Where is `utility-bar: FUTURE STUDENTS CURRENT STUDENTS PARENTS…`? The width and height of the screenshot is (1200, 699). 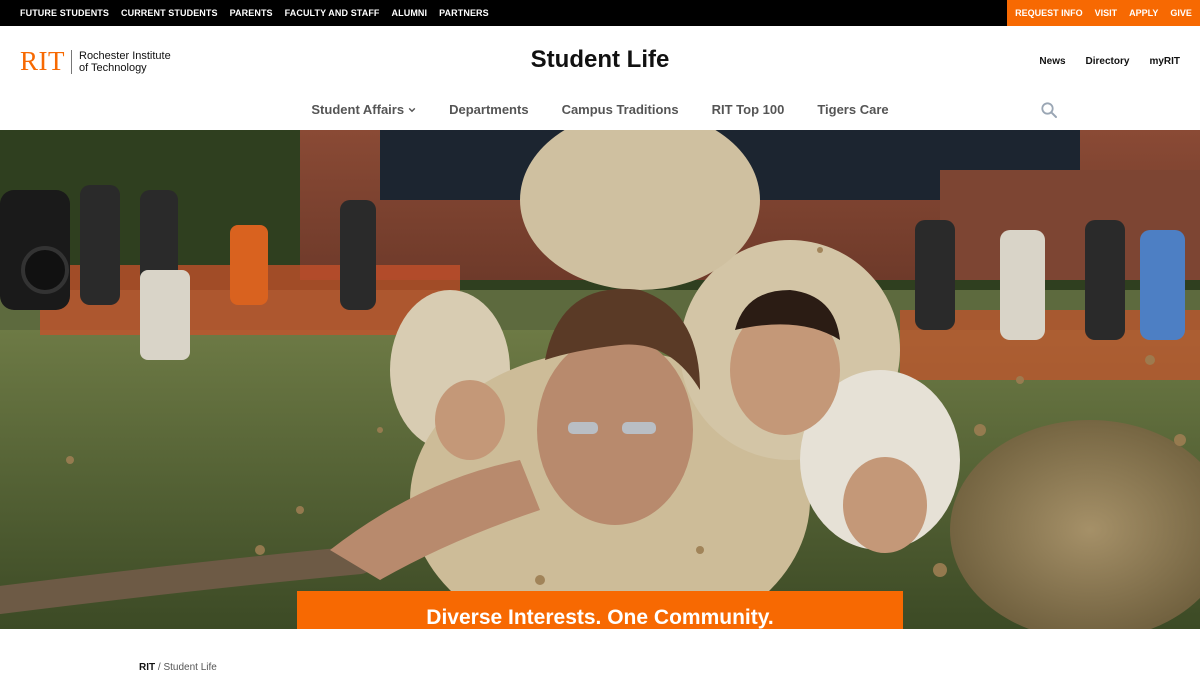
utility-bar: FUTURE STUDENTS CURRENT STUDENTS PARENTS… is located at coordinates (600, 13).